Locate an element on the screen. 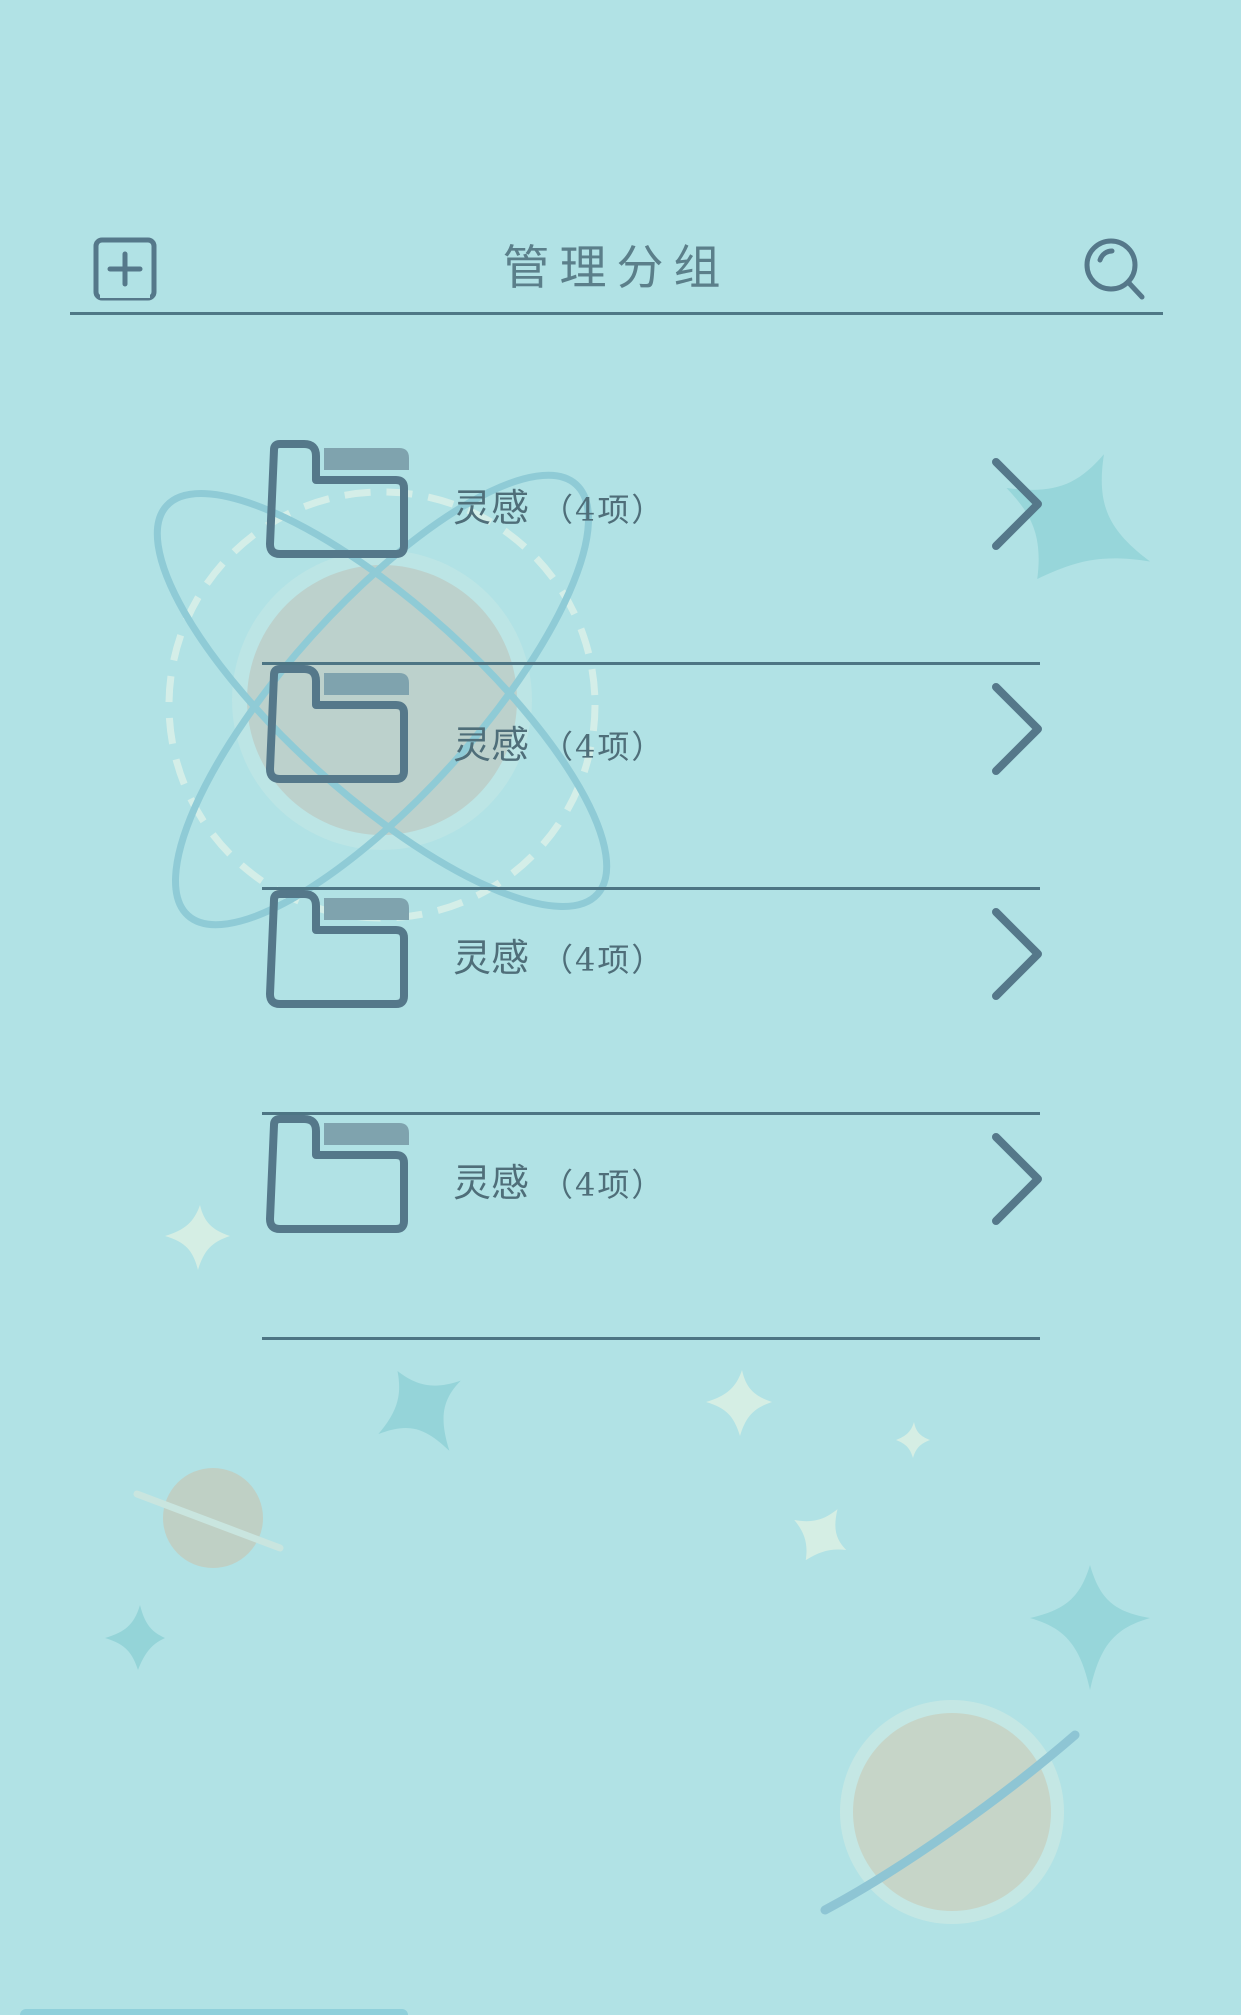 The image size is (1241, 2015). bottom-tab-indicator is located at coordinates (214, 2012).